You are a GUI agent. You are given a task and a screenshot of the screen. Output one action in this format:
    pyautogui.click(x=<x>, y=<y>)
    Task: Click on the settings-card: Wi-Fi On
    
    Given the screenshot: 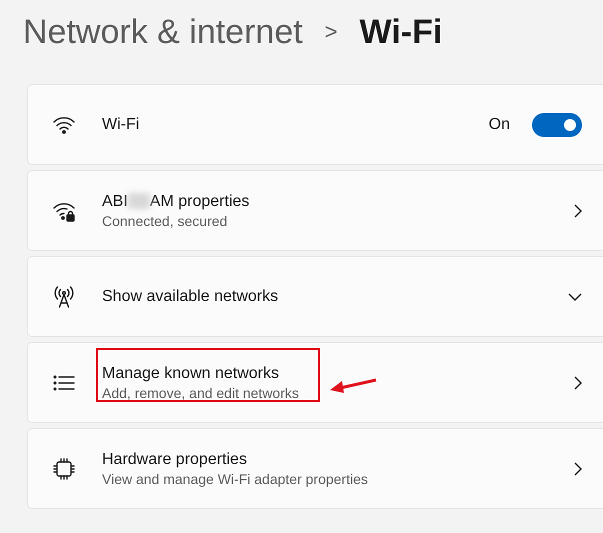 What is the action you would take?
    pyautogui.click(x=315, y=124)
    